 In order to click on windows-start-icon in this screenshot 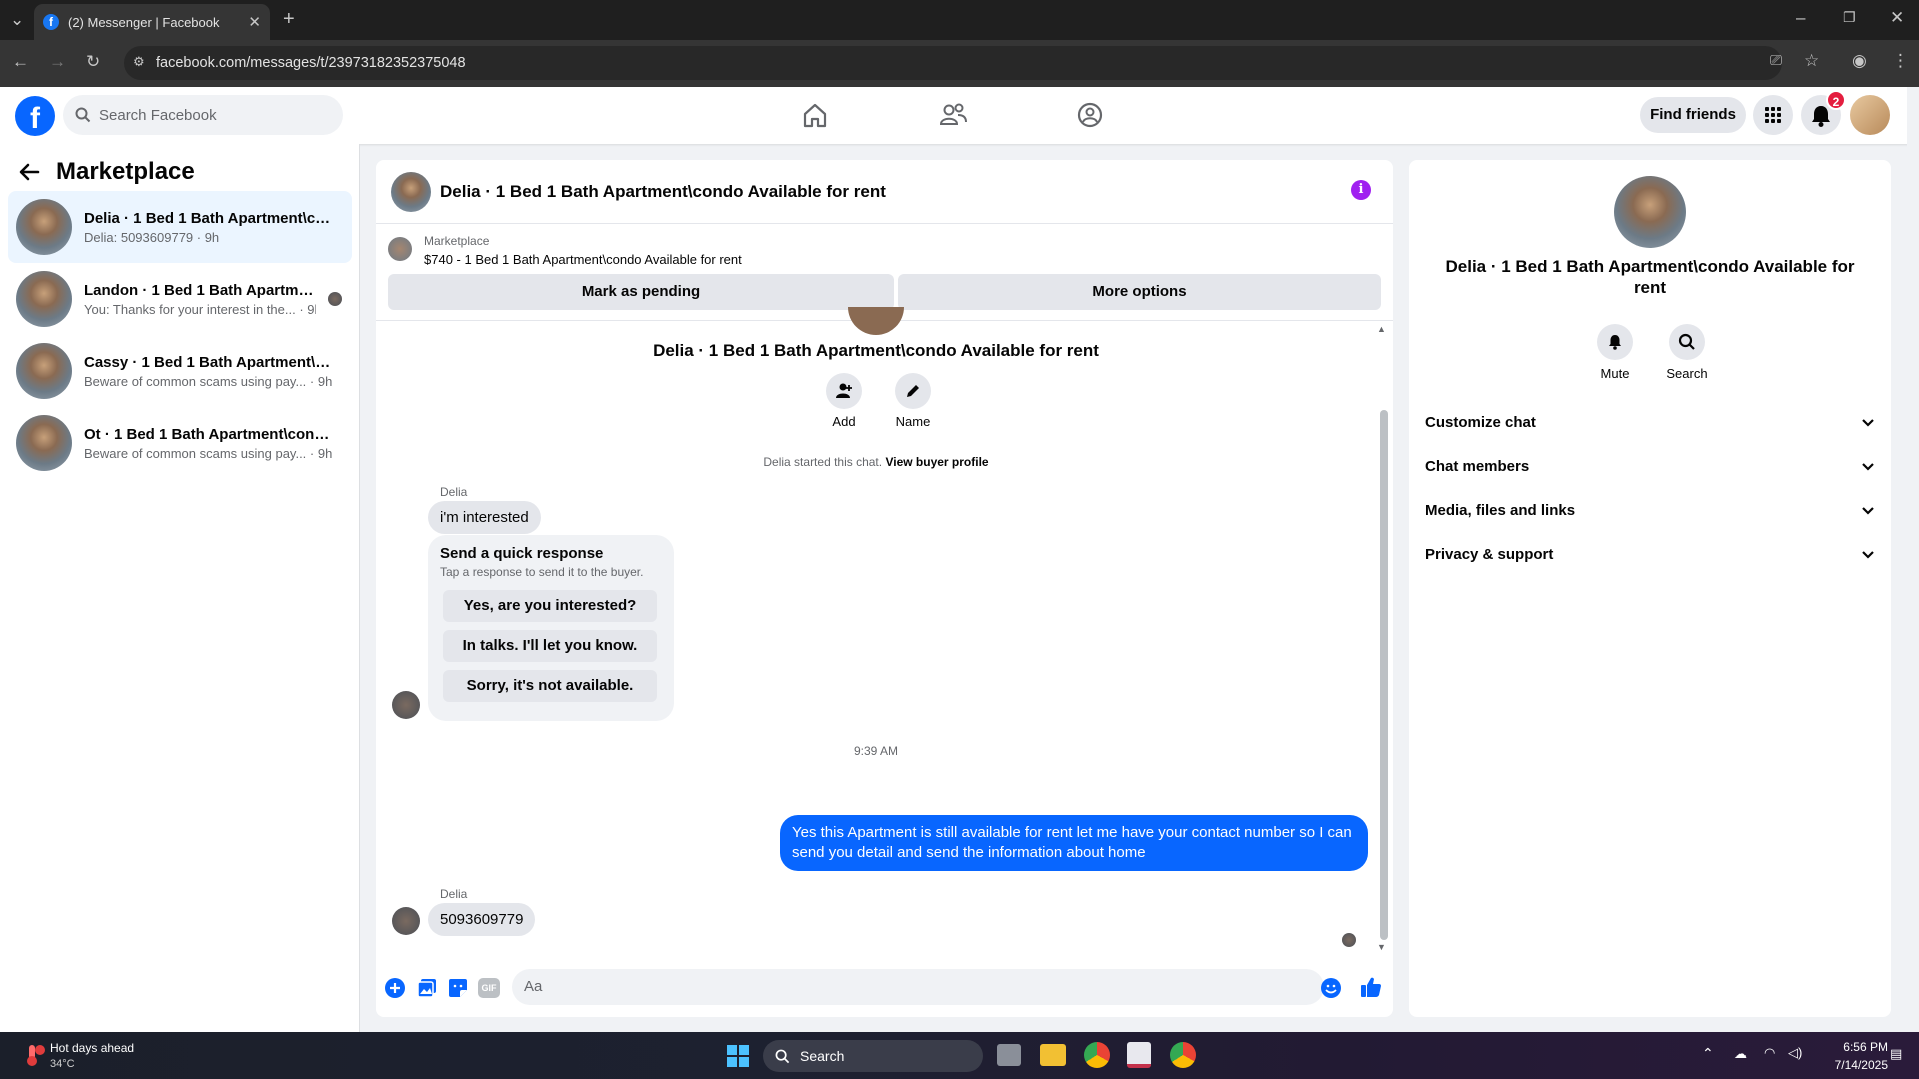, I will do `click(738, 1056)`.